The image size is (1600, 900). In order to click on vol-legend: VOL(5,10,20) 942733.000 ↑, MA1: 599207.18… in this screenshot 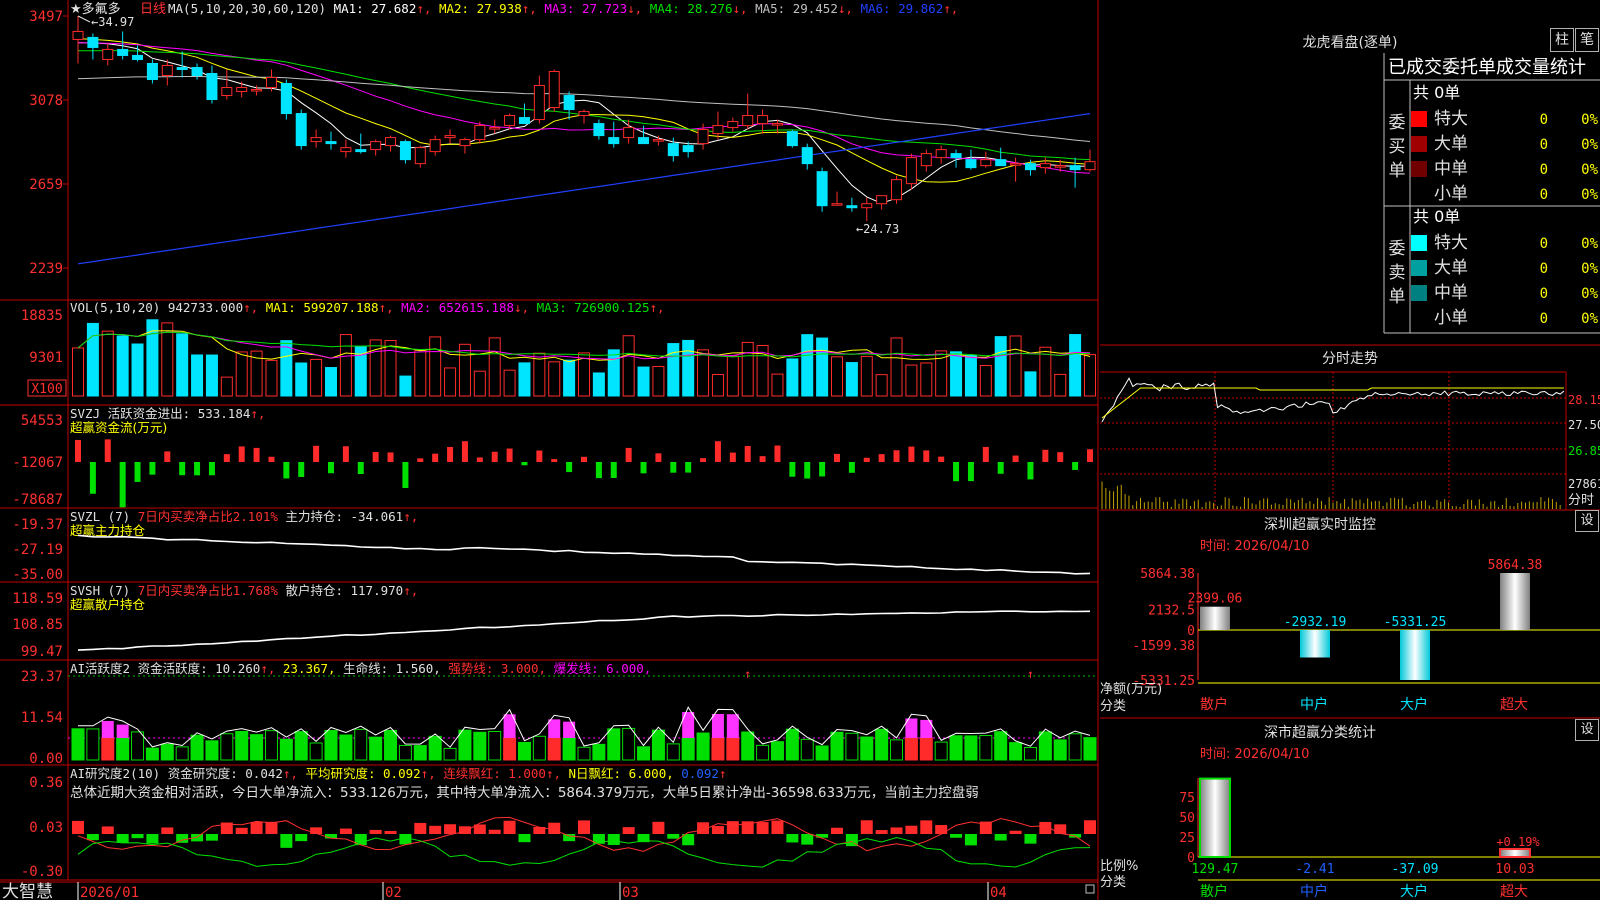, I will do `click(367, 307)`.